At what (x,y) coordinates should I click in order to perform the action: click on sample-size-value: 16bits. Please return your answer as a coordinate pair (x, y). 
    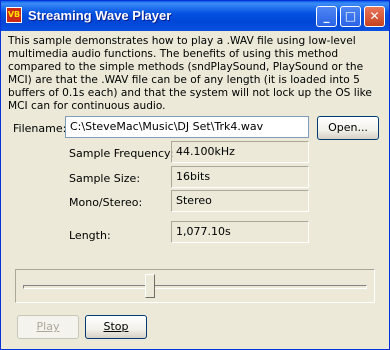
    Looking at the image, I should click on (240, 177).